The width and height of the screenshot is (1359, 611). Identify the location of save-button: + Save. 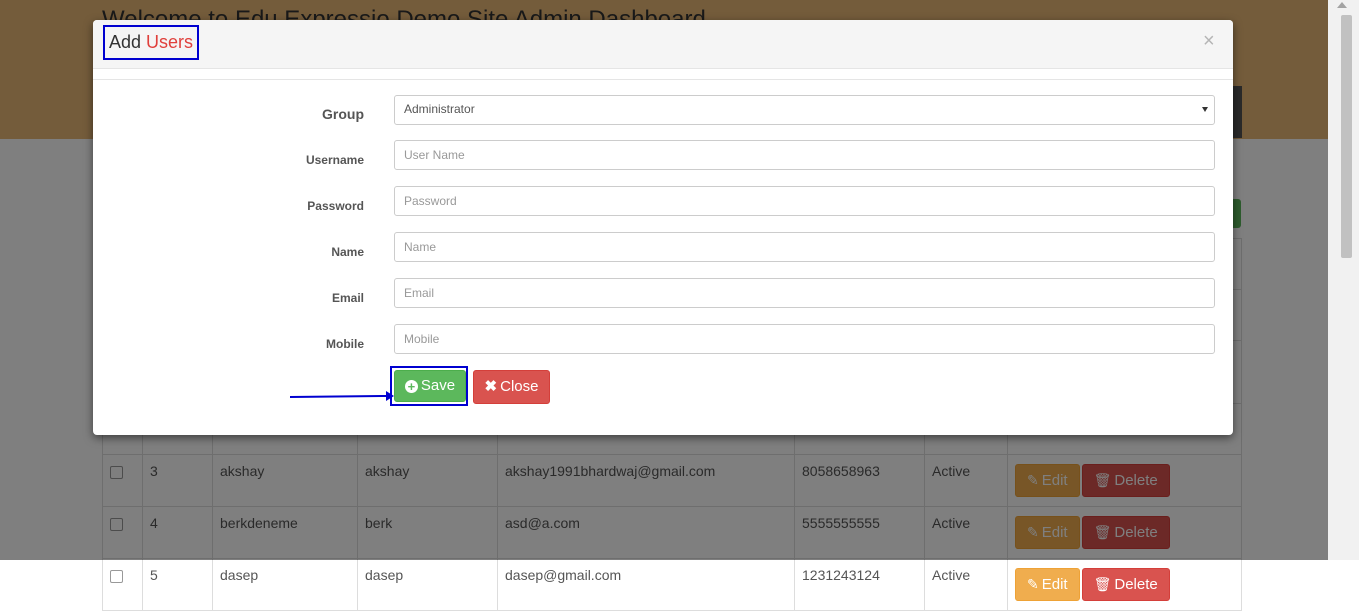
(430, 386).